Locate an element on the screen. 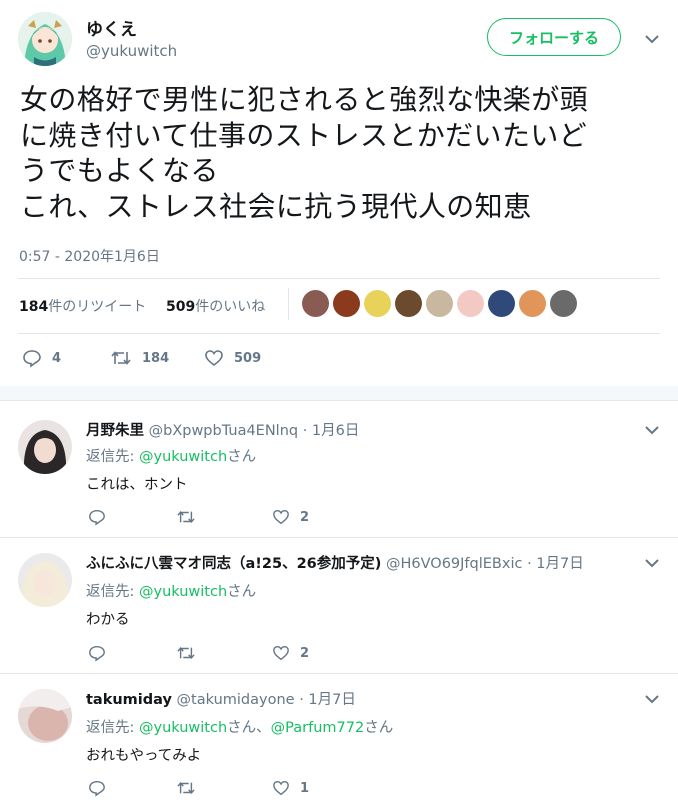  author-display-name: ゆくえ is located at coordinates (111, 27).